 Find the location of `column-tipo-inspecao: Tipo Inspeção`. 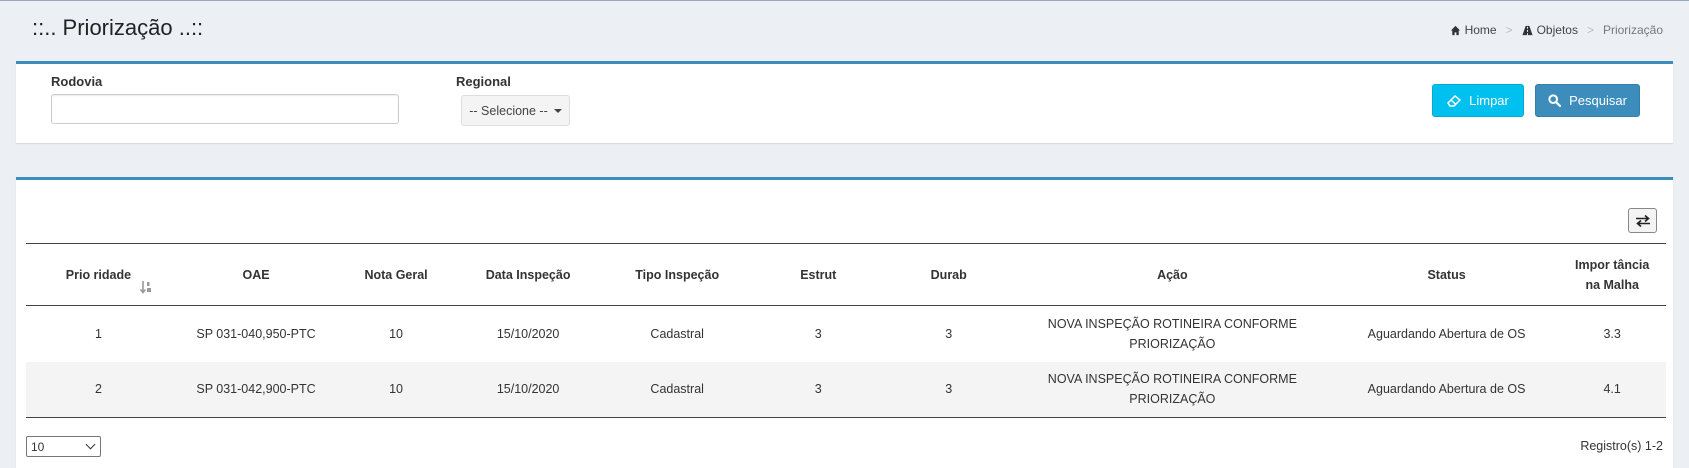

column-tipo-inspecao: Tipo Inspeção is located at coordinates (677, 274).